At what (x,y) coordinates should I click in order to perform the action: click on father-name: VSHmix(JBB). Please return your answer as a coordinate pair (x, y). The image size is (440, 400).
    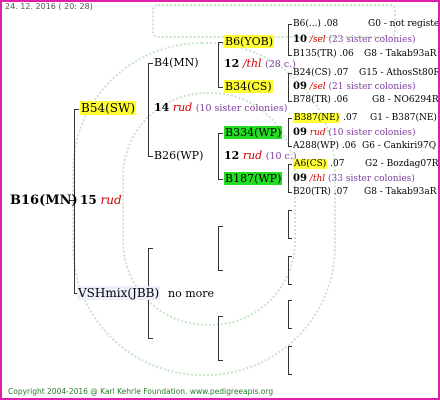
    Looking at the image, I should click on (119, 293).